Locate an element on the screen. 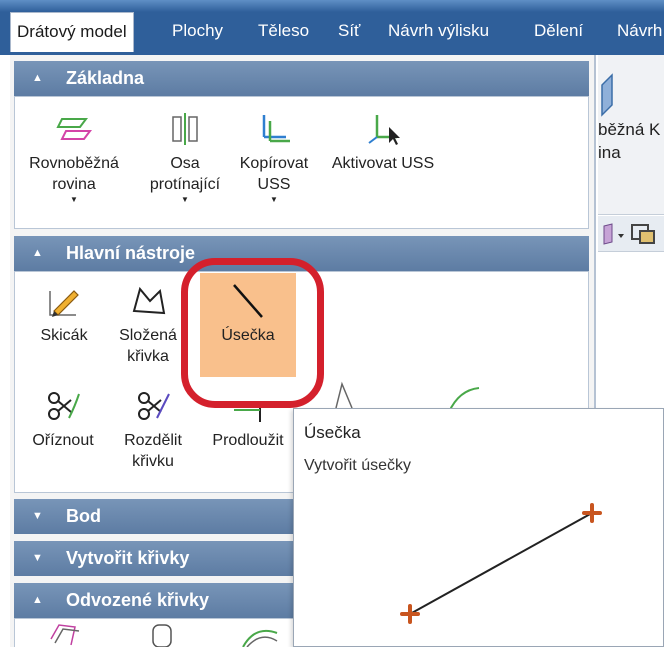  copy-ucs-tool: Kopírovat USS ▼ is located at coordinates (274, 158).